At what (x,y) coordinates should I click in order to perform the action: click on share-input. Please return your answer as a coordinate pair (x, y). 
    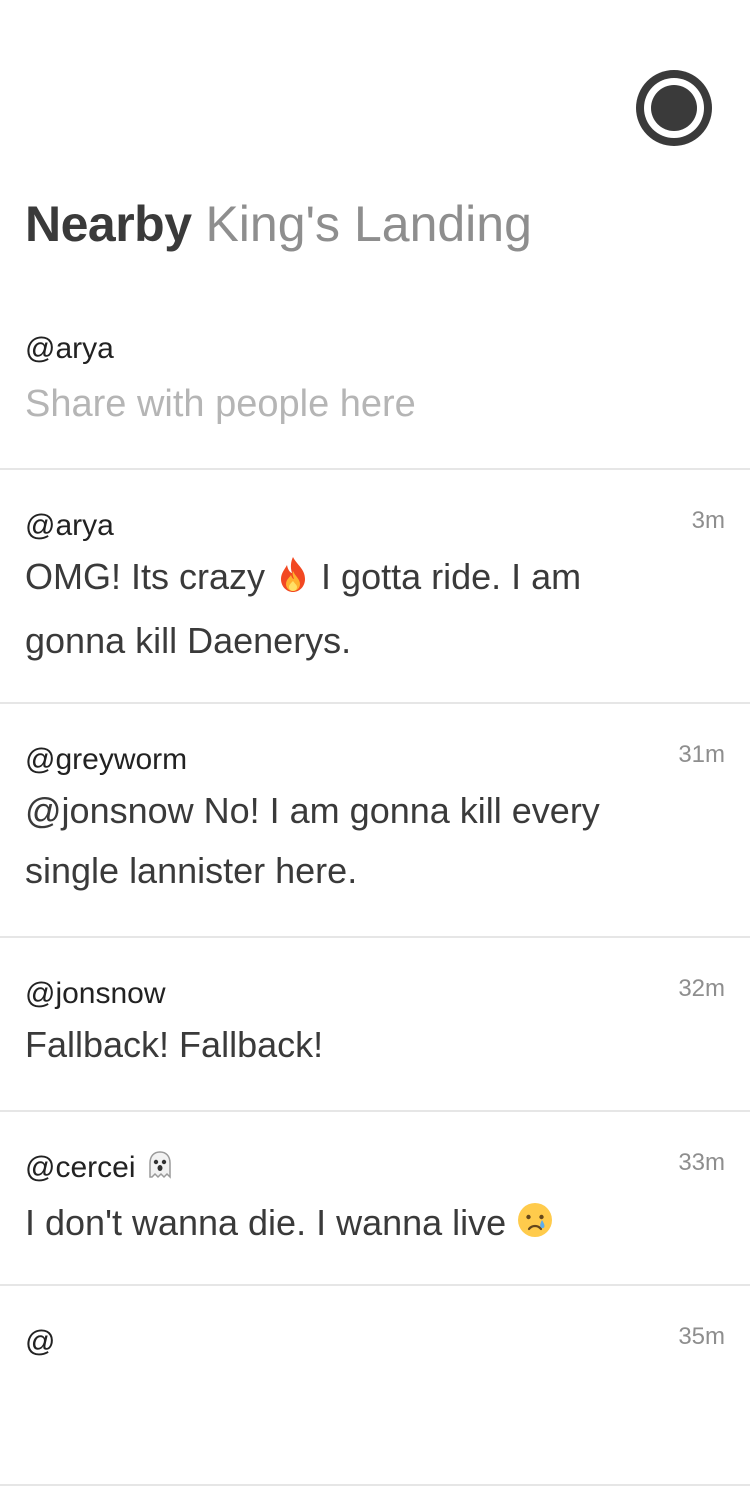
    Looking at the image, I should click on (370, 404).